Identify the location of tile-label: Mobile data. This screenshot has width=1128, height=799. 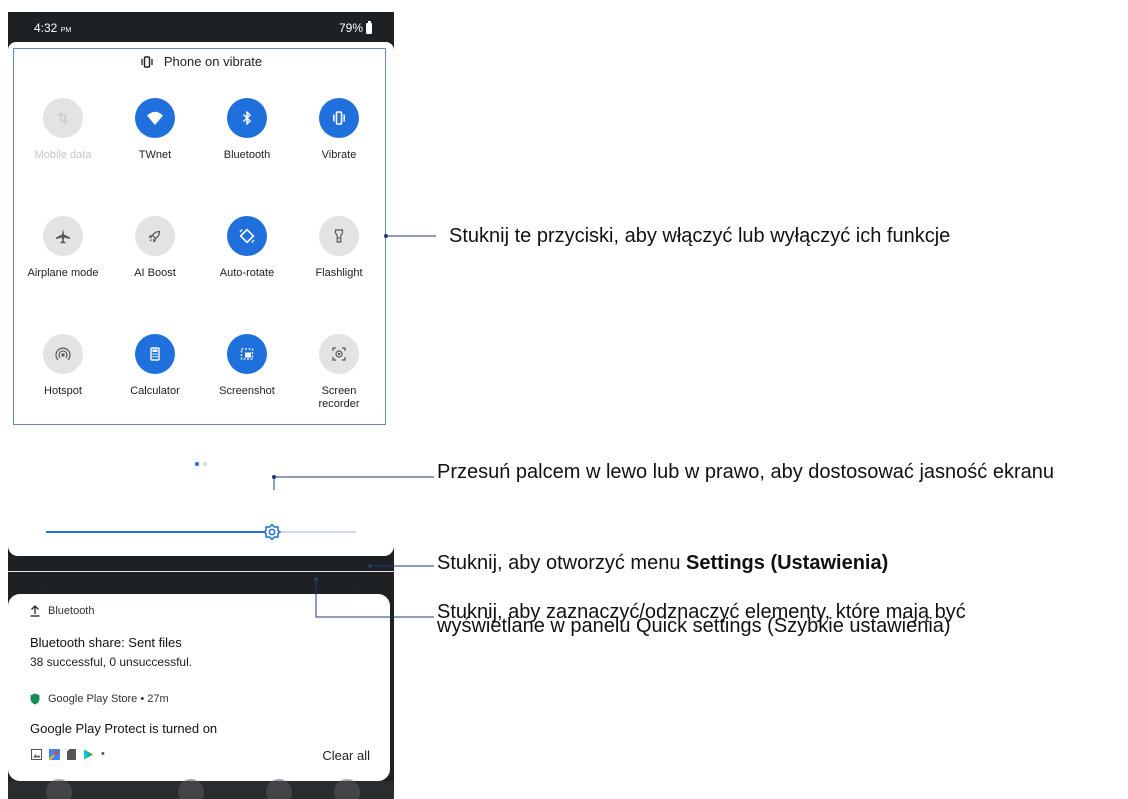
(63, 155).